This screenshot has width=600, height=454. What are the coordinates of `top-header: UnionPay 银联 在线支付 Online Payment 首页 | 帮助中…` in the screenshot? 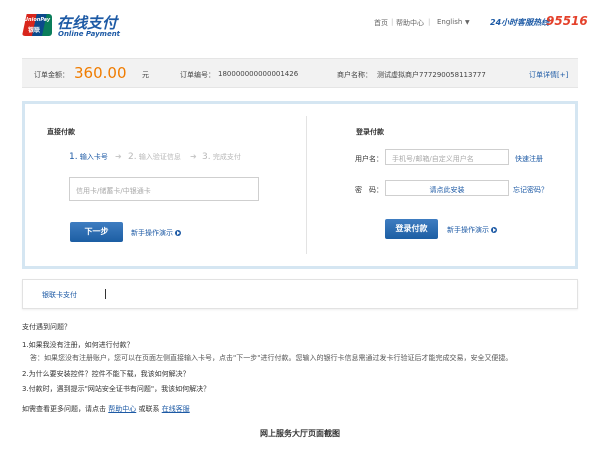 It's located at (300, 22).